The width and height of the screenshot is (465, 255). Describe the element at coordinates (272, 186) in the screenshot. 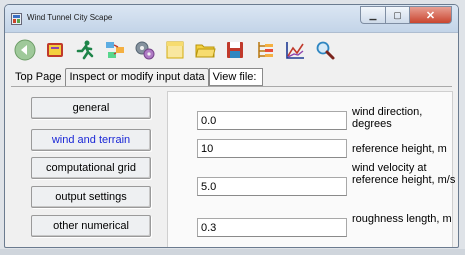

I see `wind-velocity-field: 5.0` at that location.